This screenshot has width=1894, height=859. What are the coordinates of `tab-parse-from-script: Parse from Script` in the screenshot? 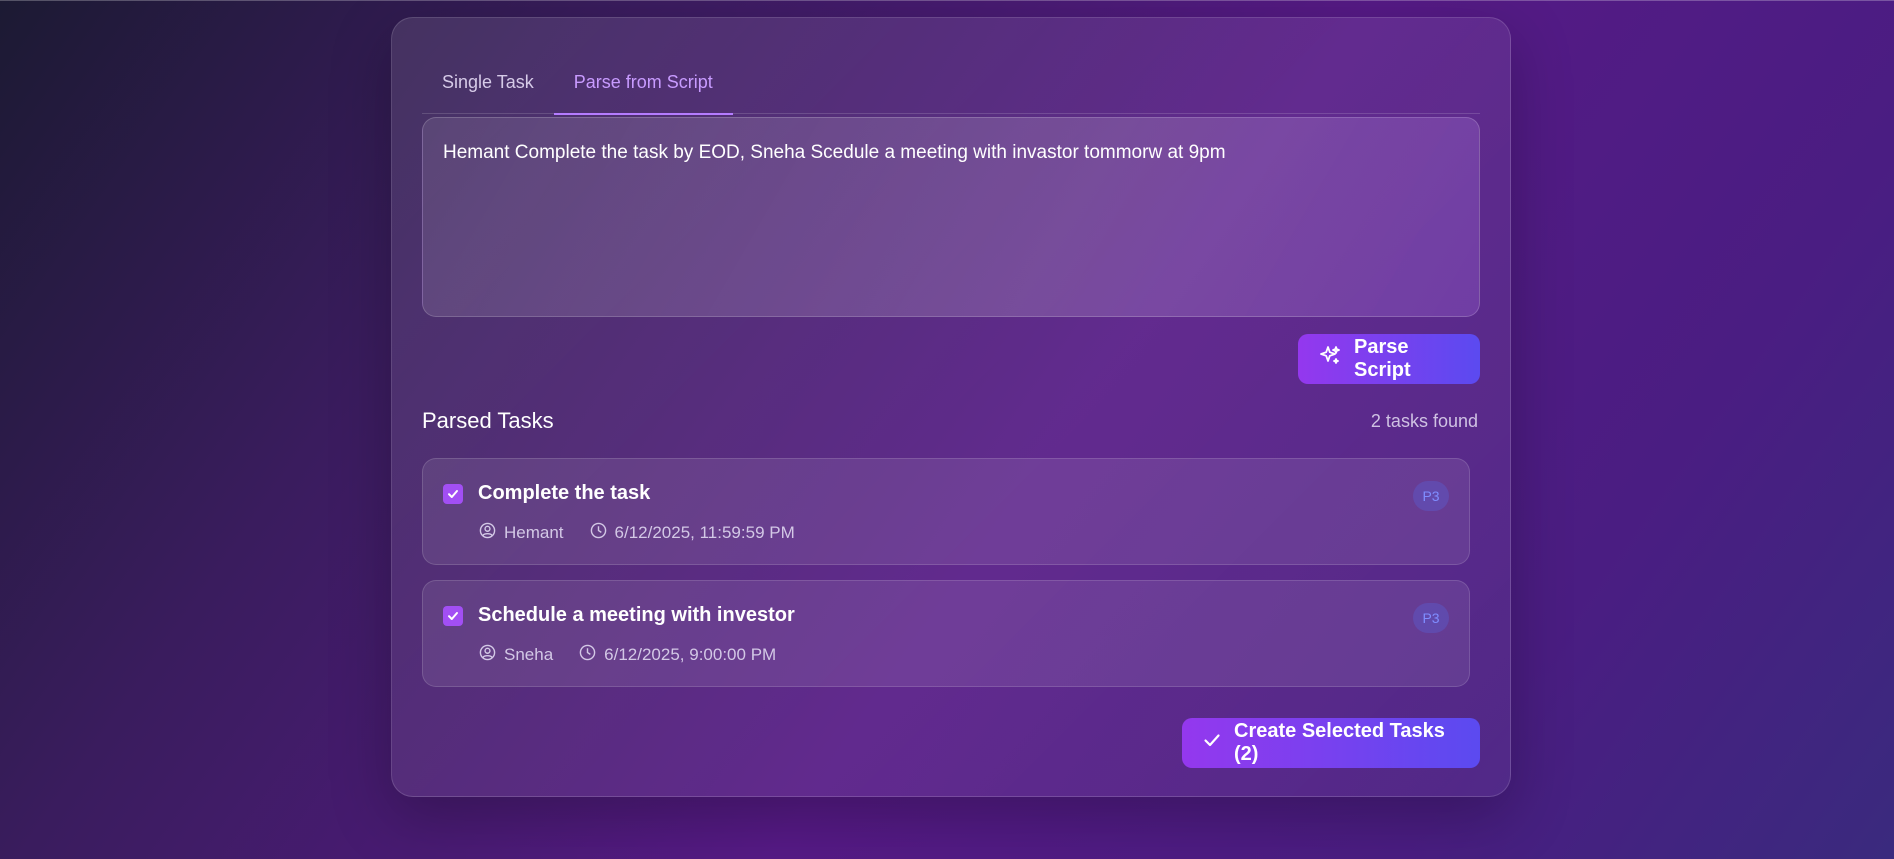 It's located at (643, 83).